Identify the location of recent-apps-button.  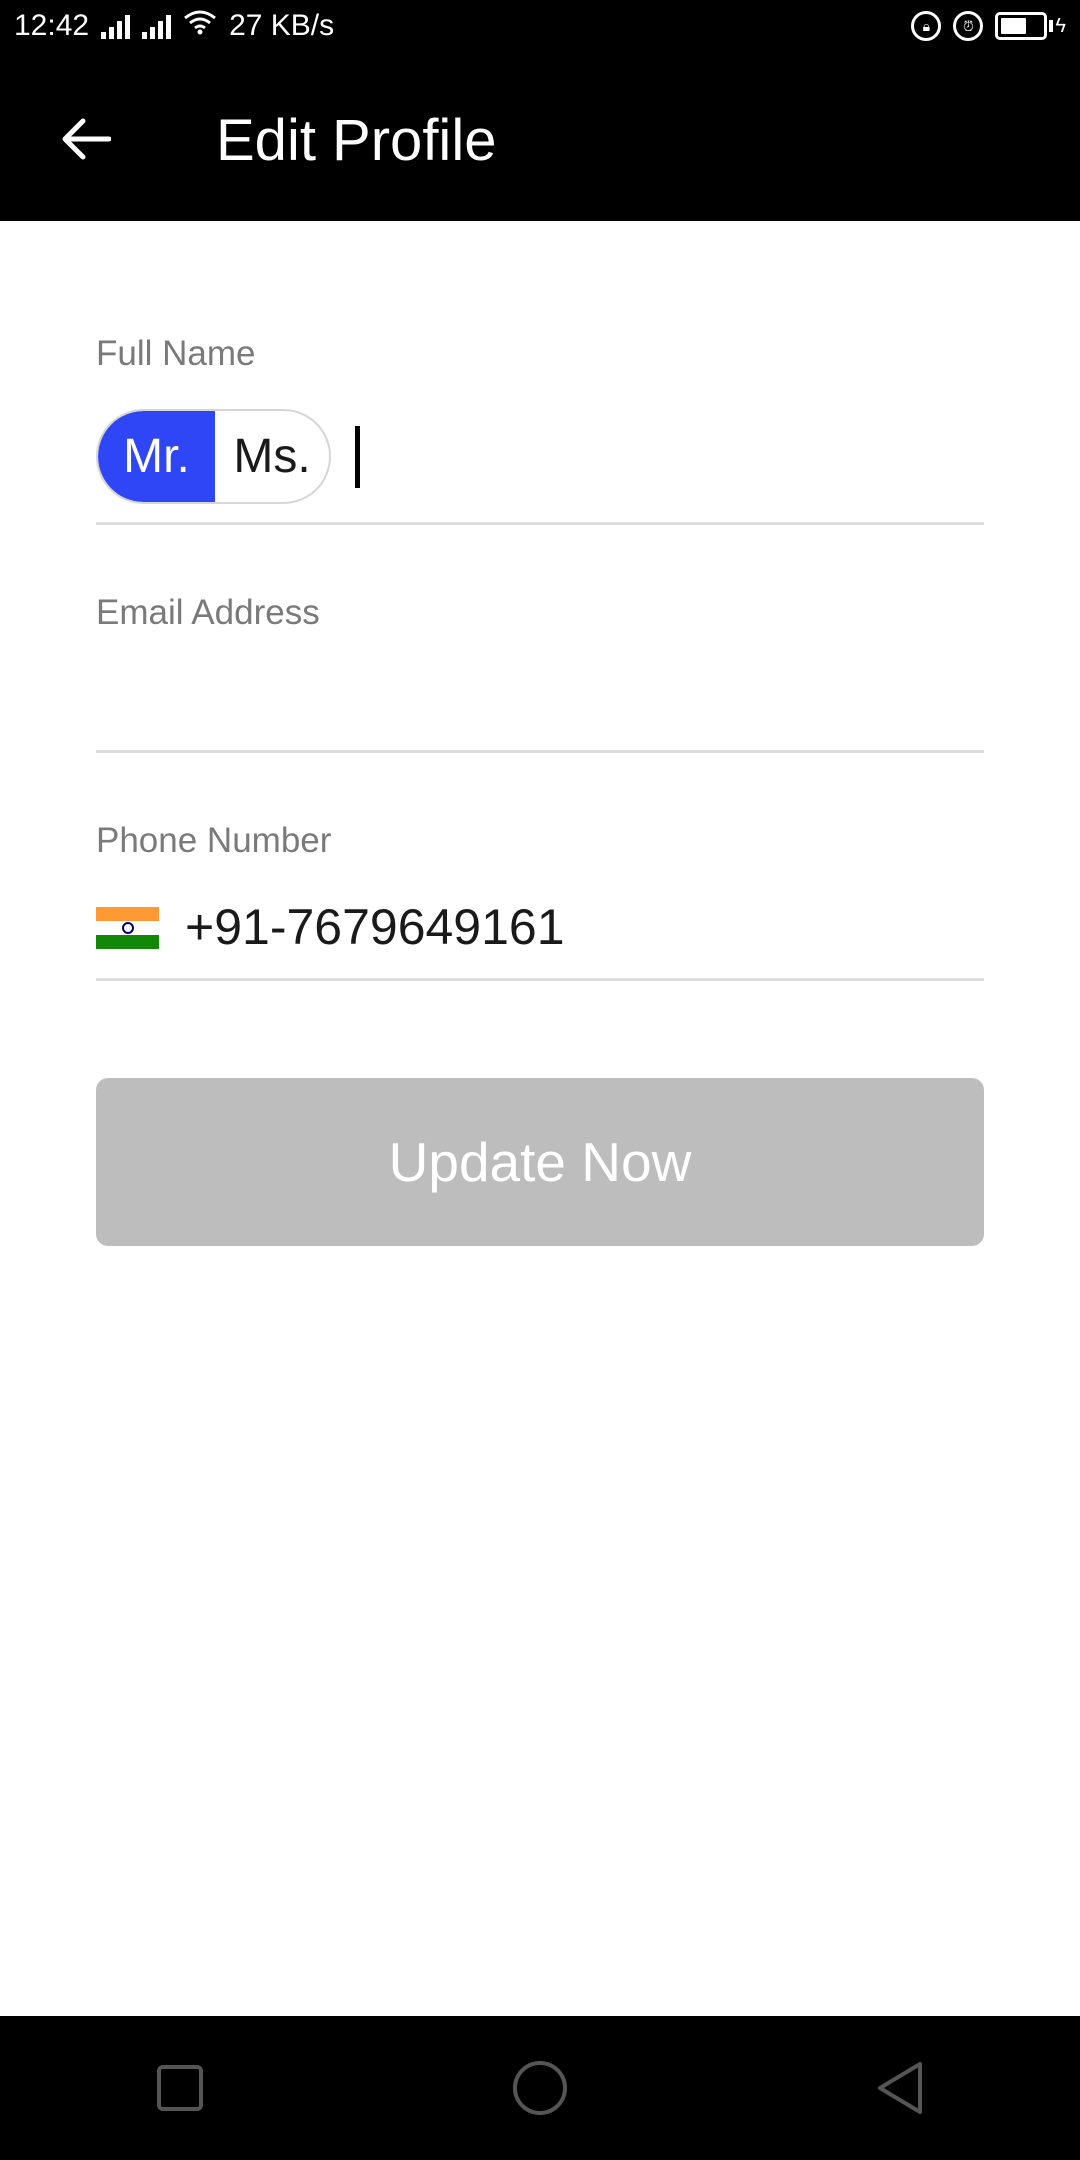
(180, 2088).